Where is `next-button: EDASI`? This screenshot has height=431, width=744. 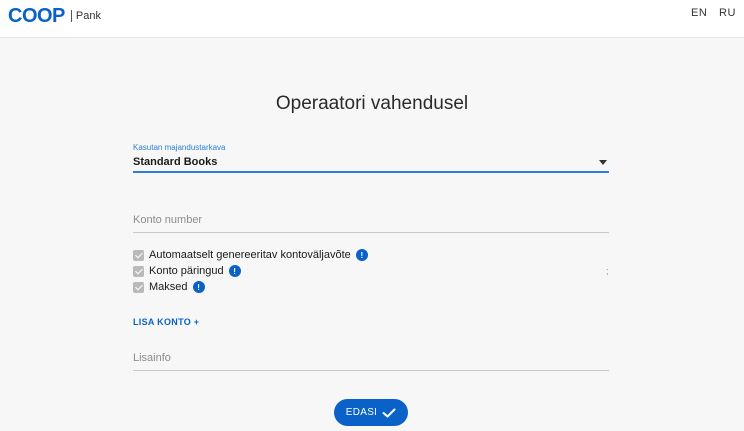
next-button: EDASI is located at coordinates (371, 412).